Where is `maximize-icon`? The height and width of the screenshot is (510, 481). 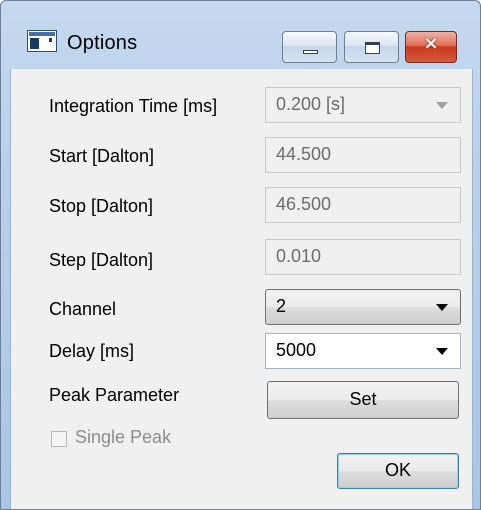 maximize-icon is located at coordinates (372, 48).